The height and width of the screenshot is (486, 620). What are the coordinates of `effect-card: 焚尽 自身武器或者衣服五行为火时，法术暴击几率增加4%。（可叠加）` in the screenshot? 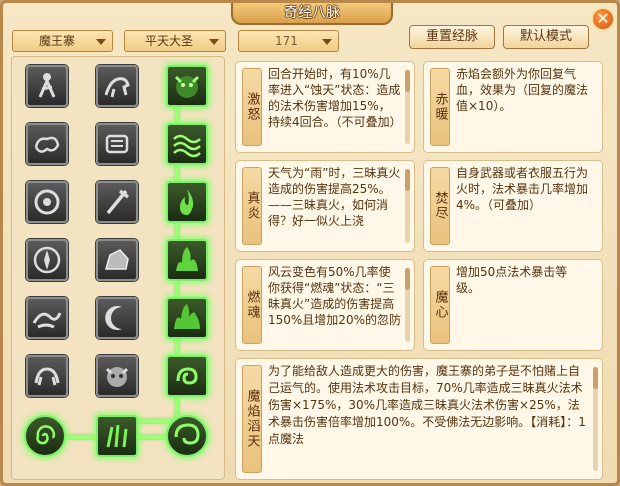 It's located at (513, 206).